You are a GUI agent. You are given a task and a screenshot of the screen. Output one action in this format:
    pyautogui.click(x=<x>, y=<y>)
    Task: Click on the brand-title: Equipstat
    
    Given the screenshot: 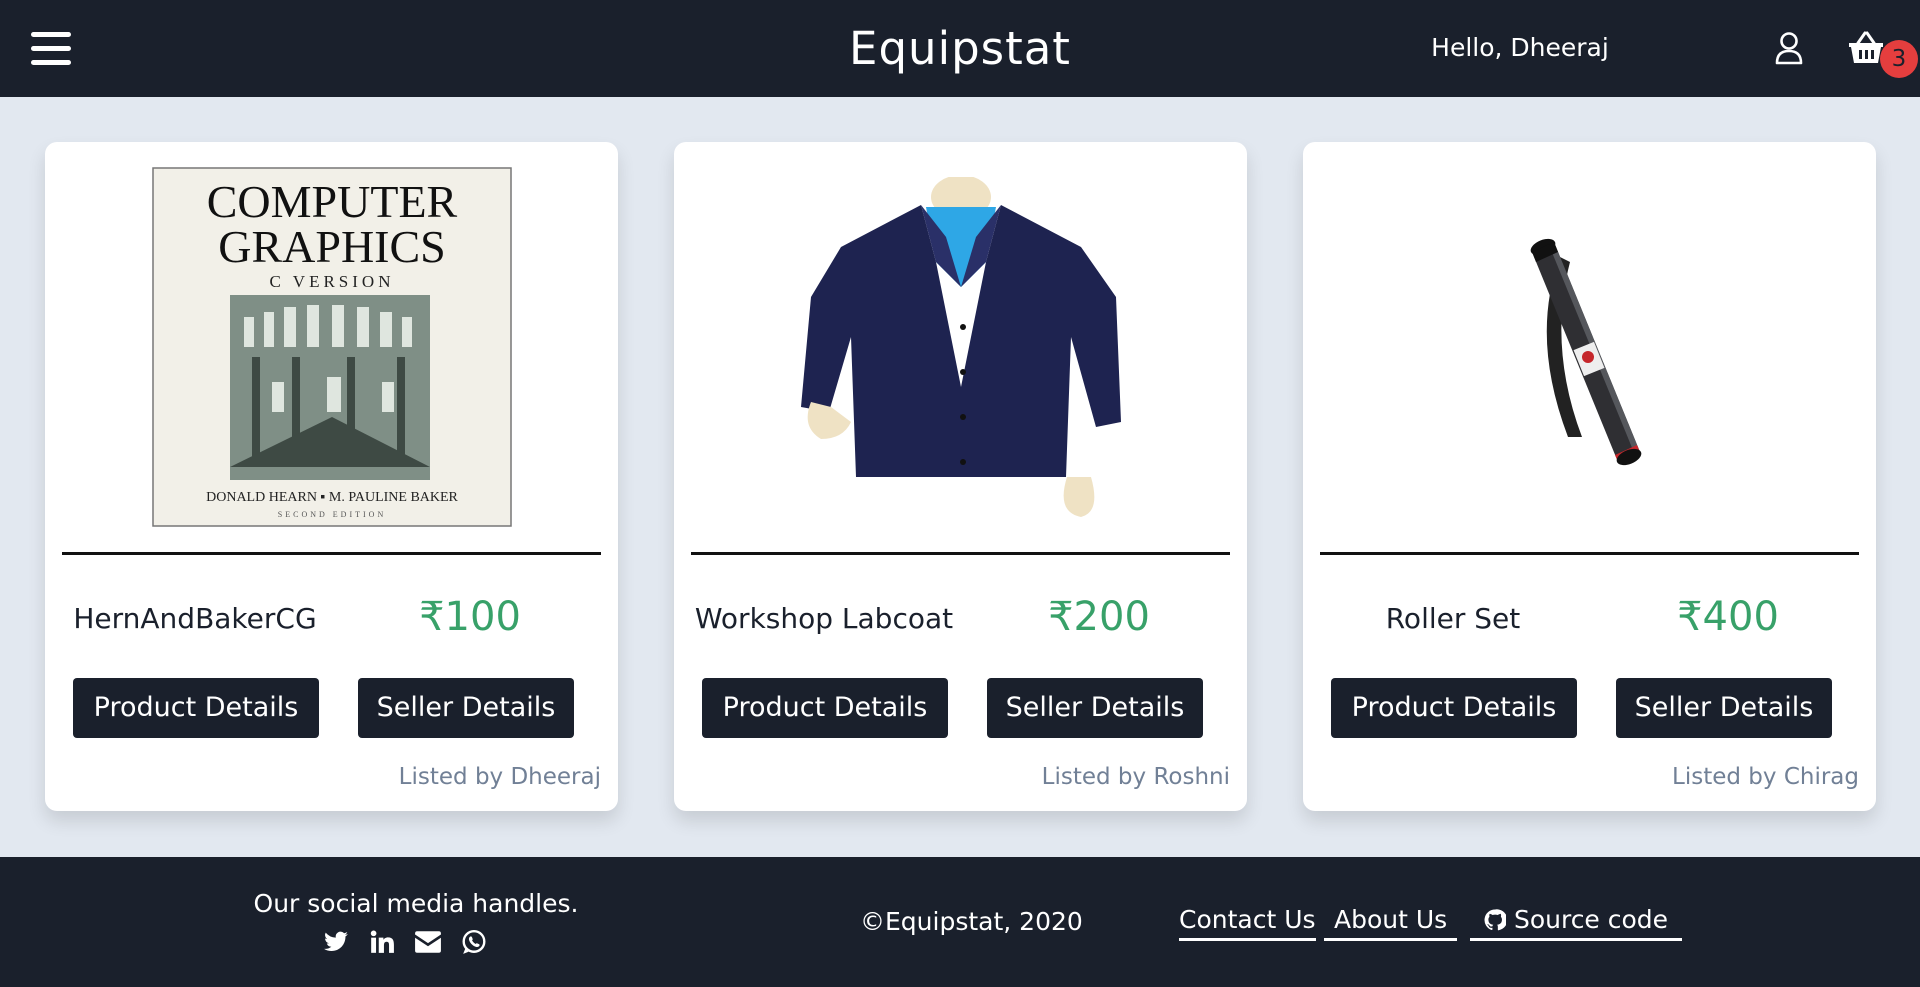 What is the action you would take?
    pyautogui.click(x=960, y=48)
    